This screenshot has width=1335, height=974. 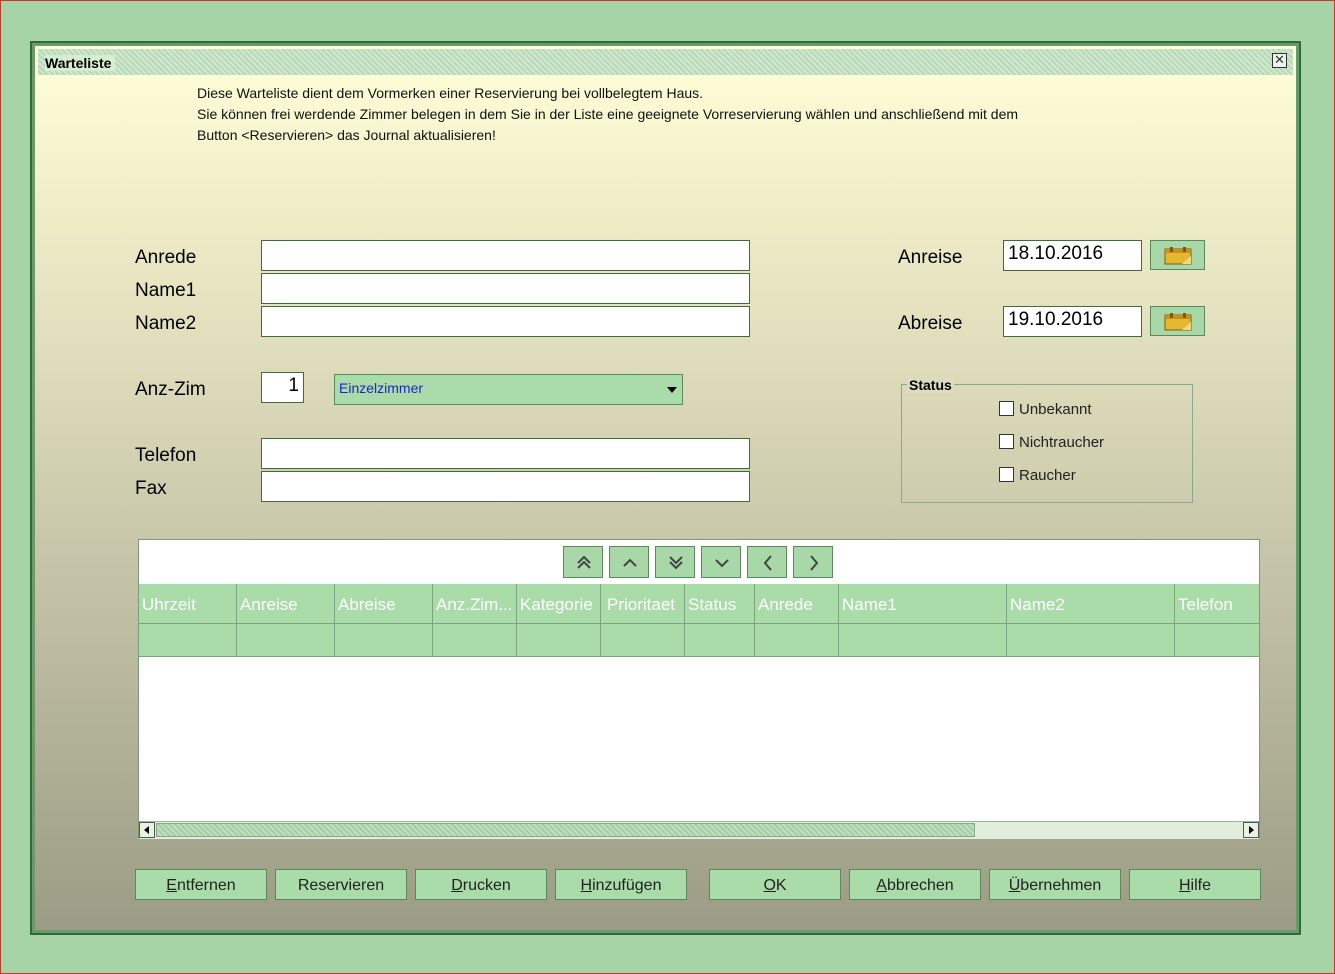 I want to click on column-header-status: Status, so click(x=720, y=603).